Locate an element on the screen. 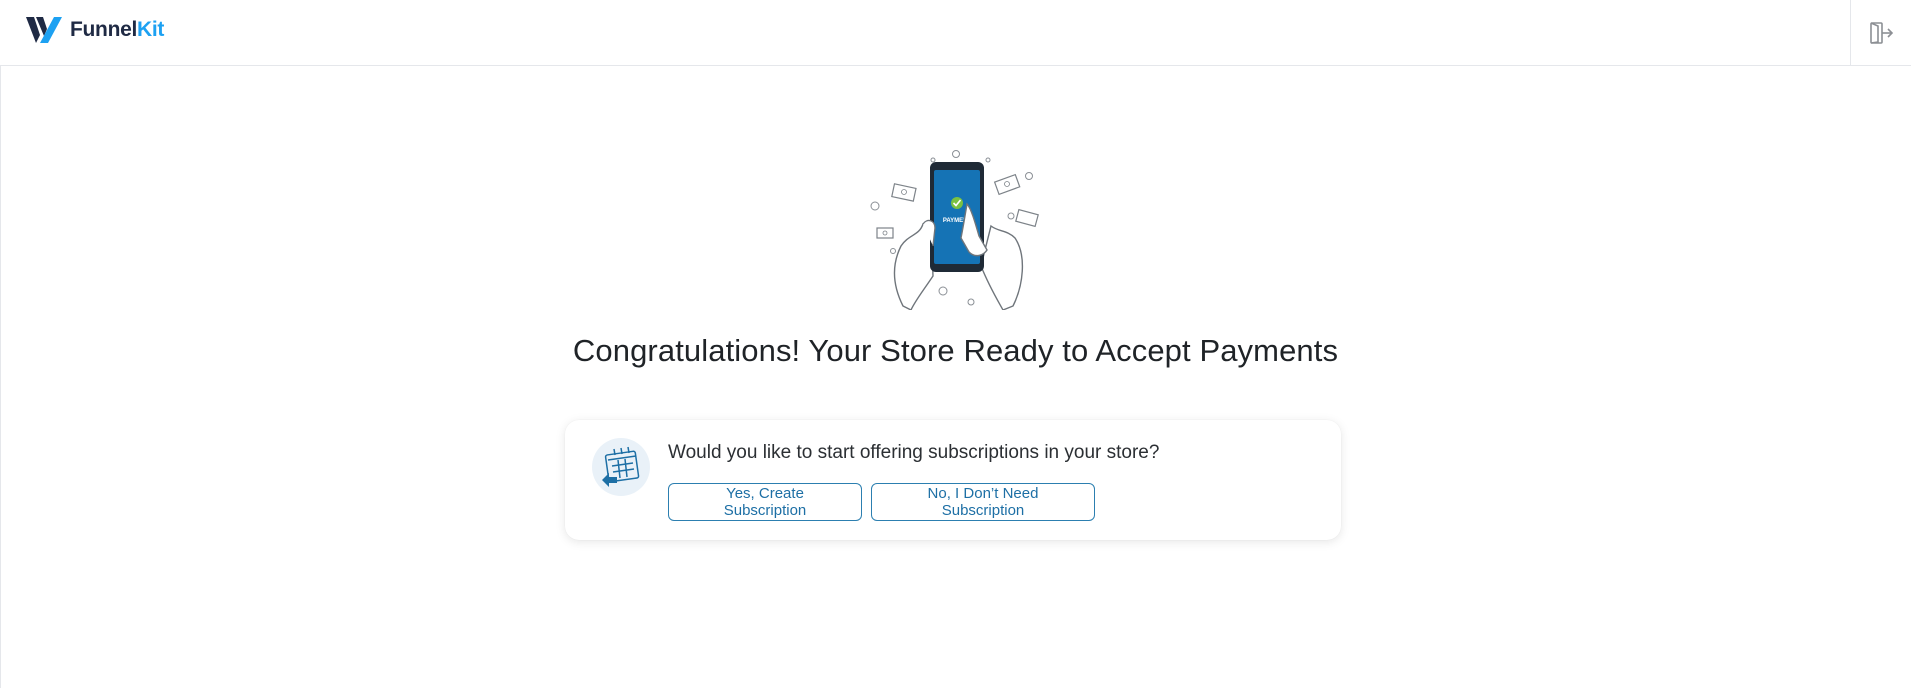 The height and width of the screenshot is (688, 1911). calendar-icon is located at coordinates (621, 466).